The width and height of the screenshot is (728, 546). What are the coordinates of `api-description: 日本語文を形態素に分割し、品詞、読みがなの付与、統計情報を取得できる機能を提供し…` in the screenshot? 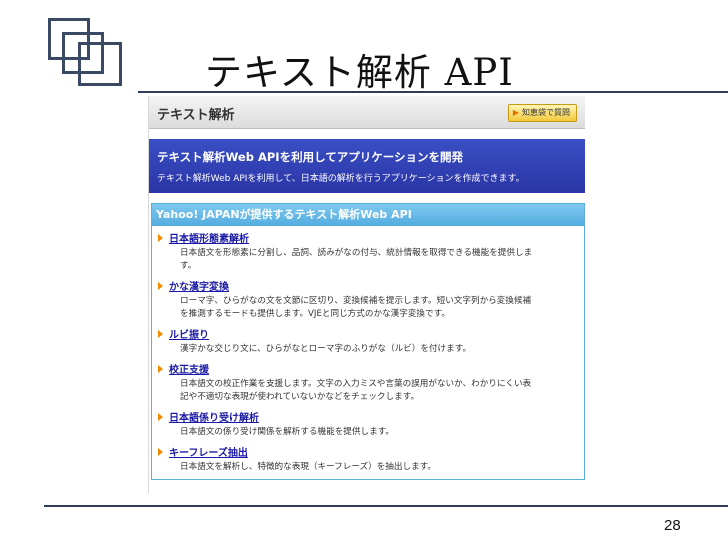 It's located at (368, 260).